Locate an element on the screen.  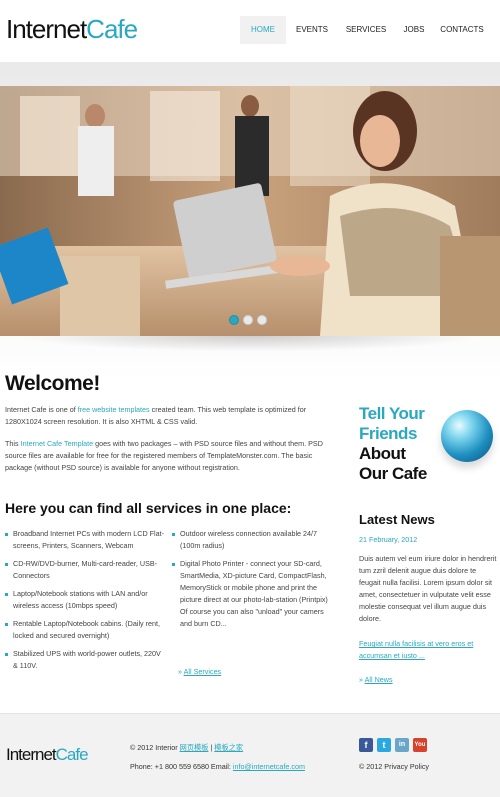
tell-line-2: Friends is located at coordinates (388, 433).